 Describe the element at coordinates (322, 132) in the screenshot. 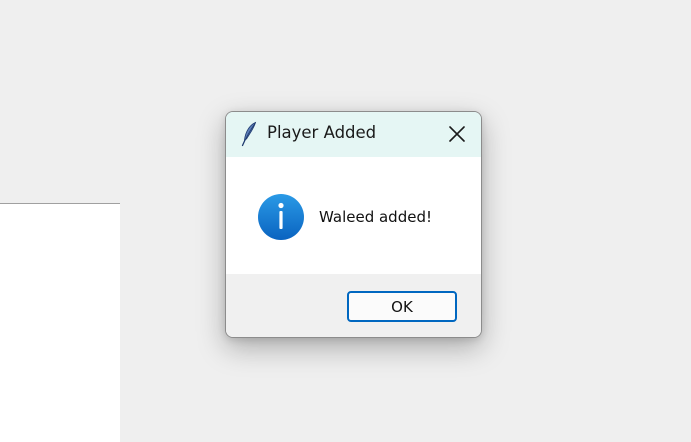

I see `dialog-title: Player Added` at that location.